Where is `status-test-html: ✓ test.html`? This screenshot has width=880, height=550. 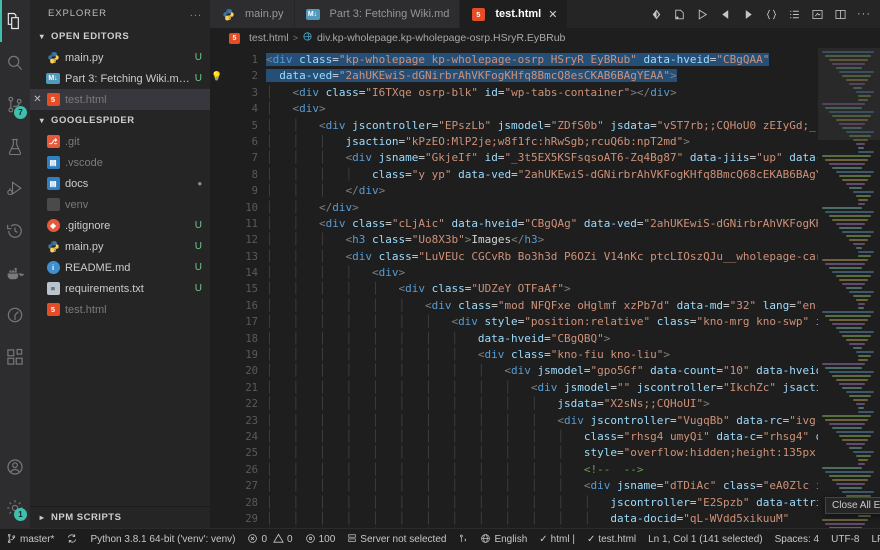 status-test-html: ✓ test.html is located at coordinates (611, 539).